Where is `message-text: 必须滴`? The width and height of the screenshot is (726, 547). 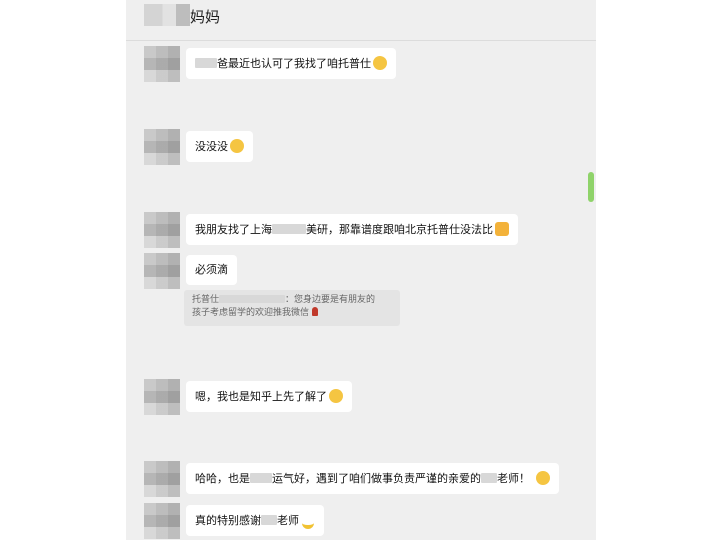
message-text: 必须滴 is located at coordinates (211, 269).